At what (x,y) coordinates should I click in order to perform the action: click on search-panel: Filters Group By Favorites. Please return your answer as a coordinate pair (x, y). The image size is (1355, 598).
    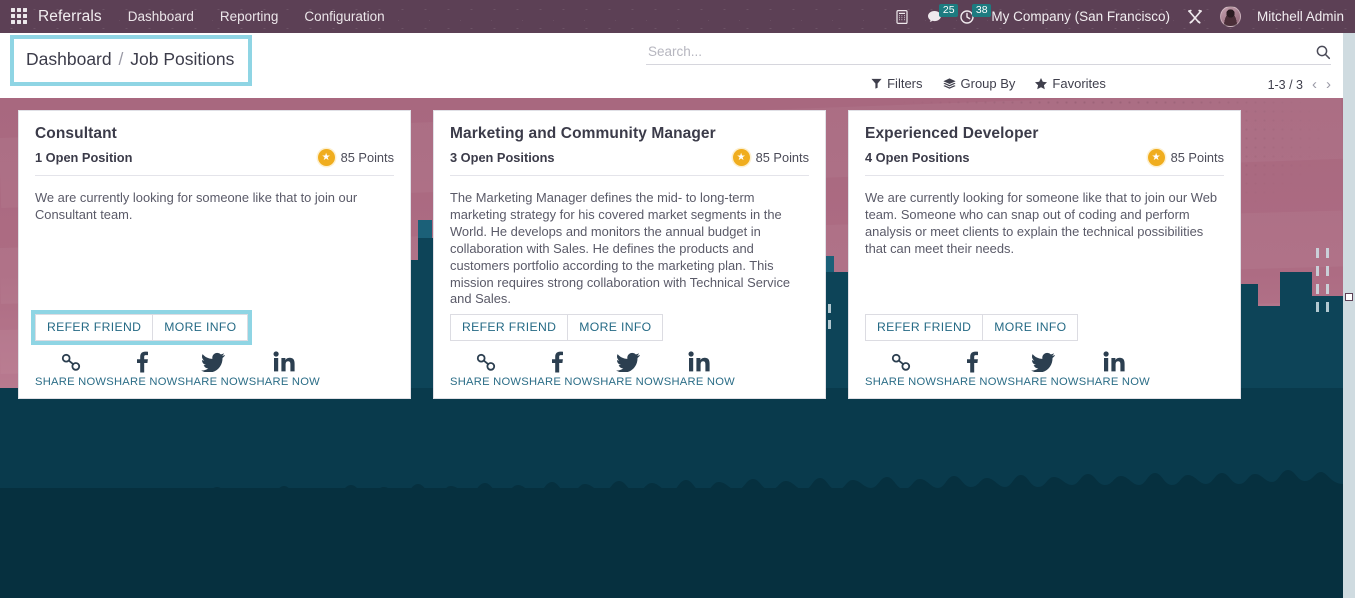
    Looking at the image, I should click on (988, 67).